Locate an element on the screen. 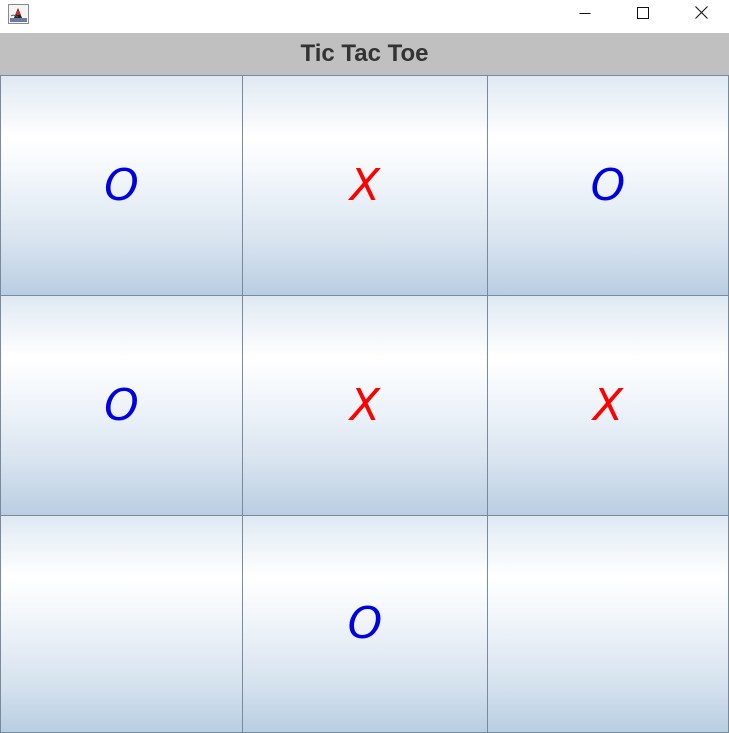 The image size is (729, 733). close-icon is located at coordinates (701, 14).